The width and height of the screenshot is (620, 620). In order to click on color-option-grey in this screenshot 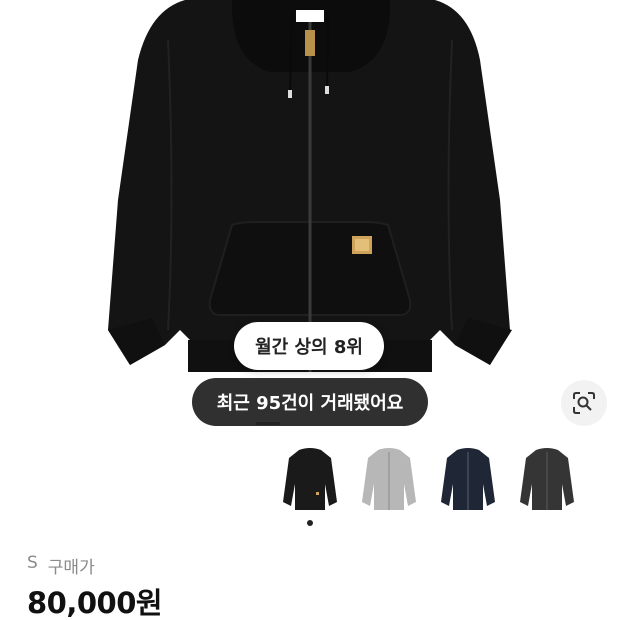, I will do `click(389, 479)`.